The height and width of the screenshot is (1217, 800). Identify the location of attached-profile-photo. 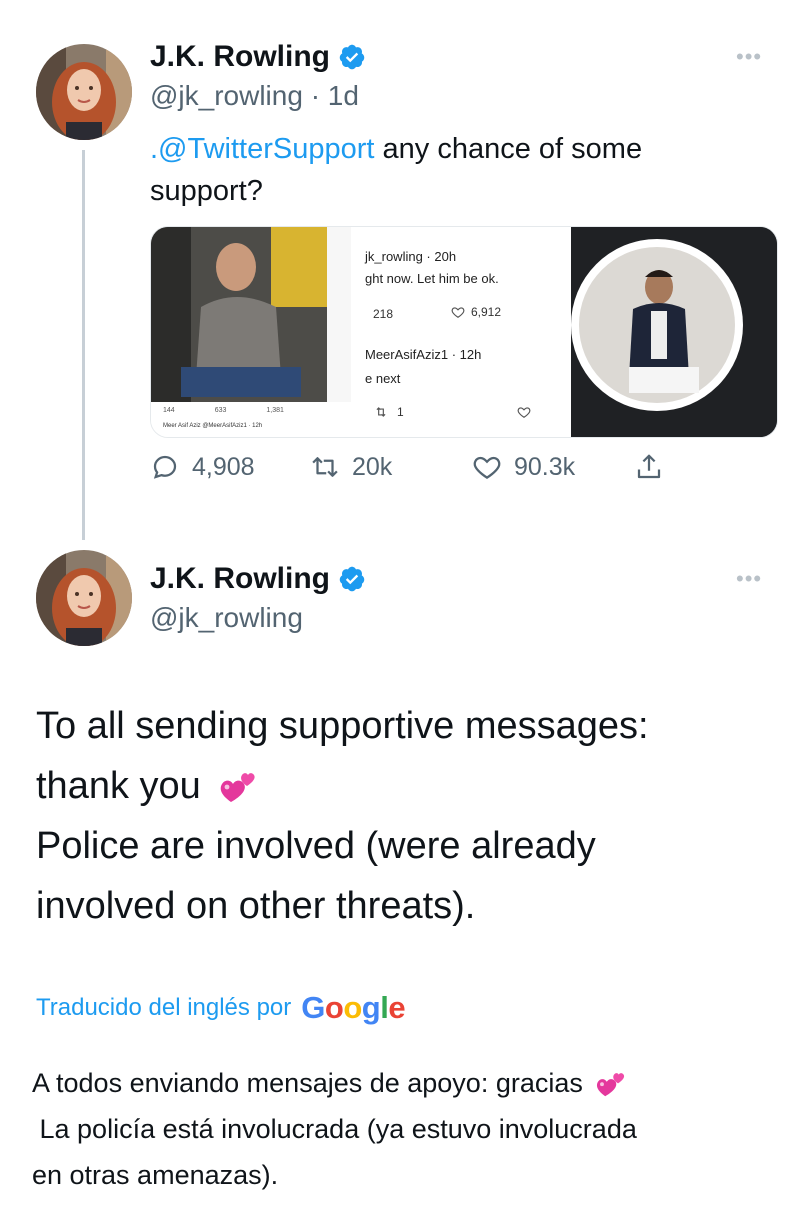
(674, 332).